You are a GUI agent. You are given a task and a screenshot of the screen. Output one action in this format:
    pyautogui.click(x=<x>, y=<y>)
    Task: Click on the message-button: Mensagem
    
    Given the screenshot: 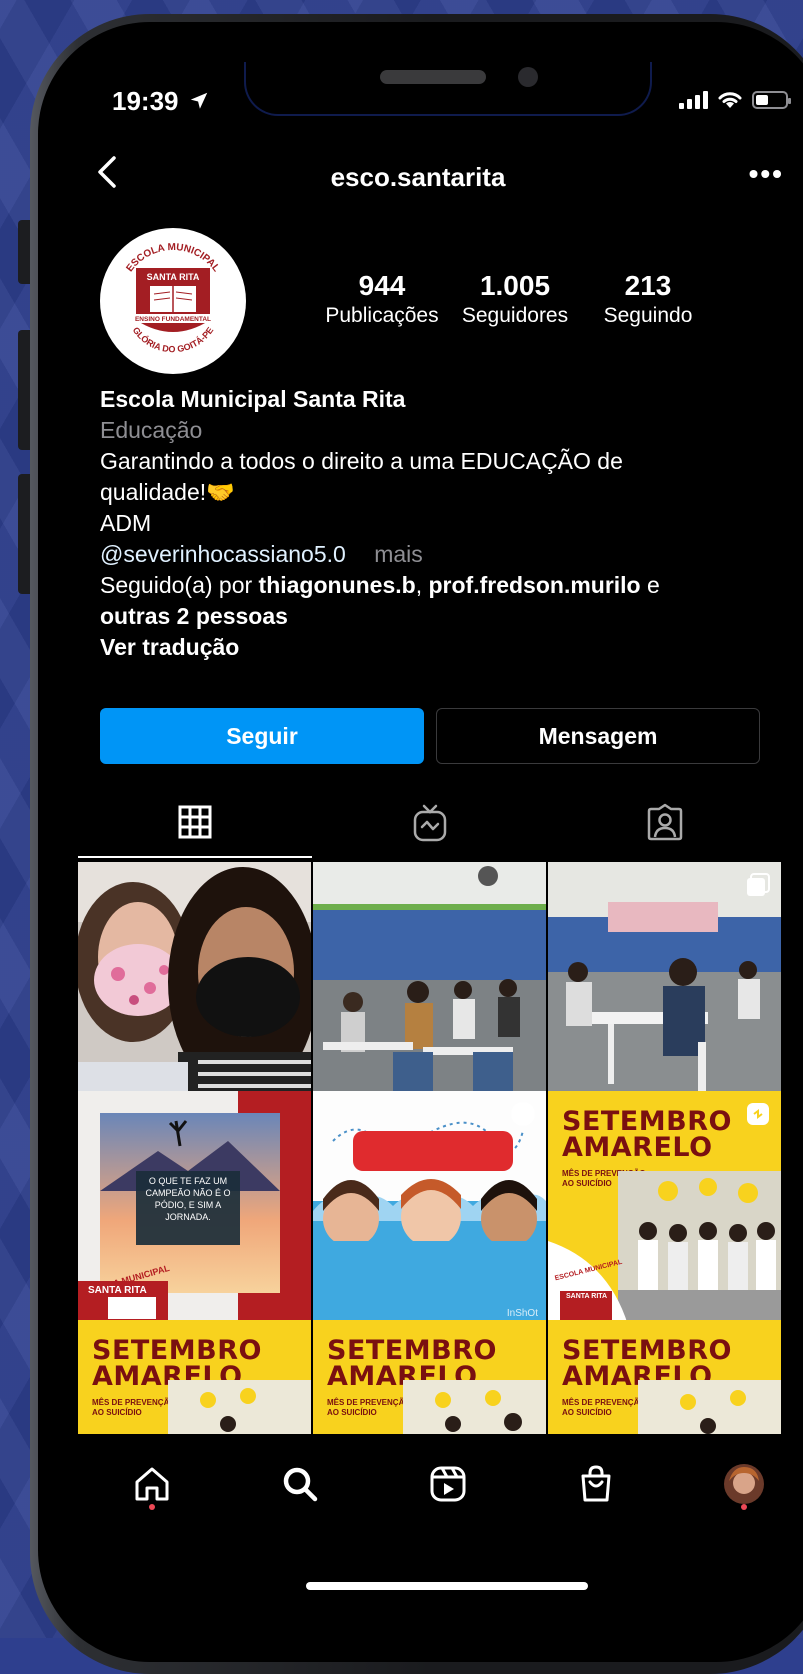 What is the action you would take?
    pyautogui.click(x=598, y=736)
    